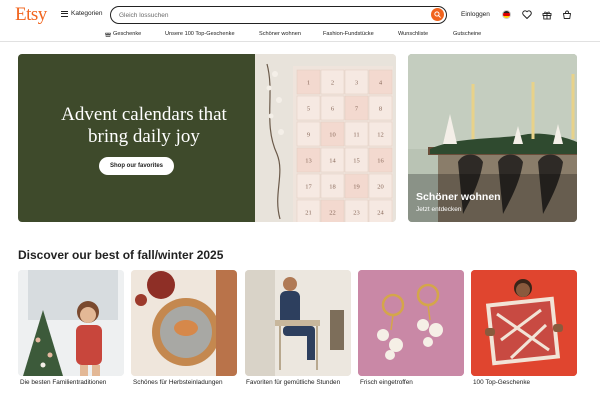 The width and height of the screenshot is (600, 411). I want to click on calendar-number: 11, so click(356, 135).